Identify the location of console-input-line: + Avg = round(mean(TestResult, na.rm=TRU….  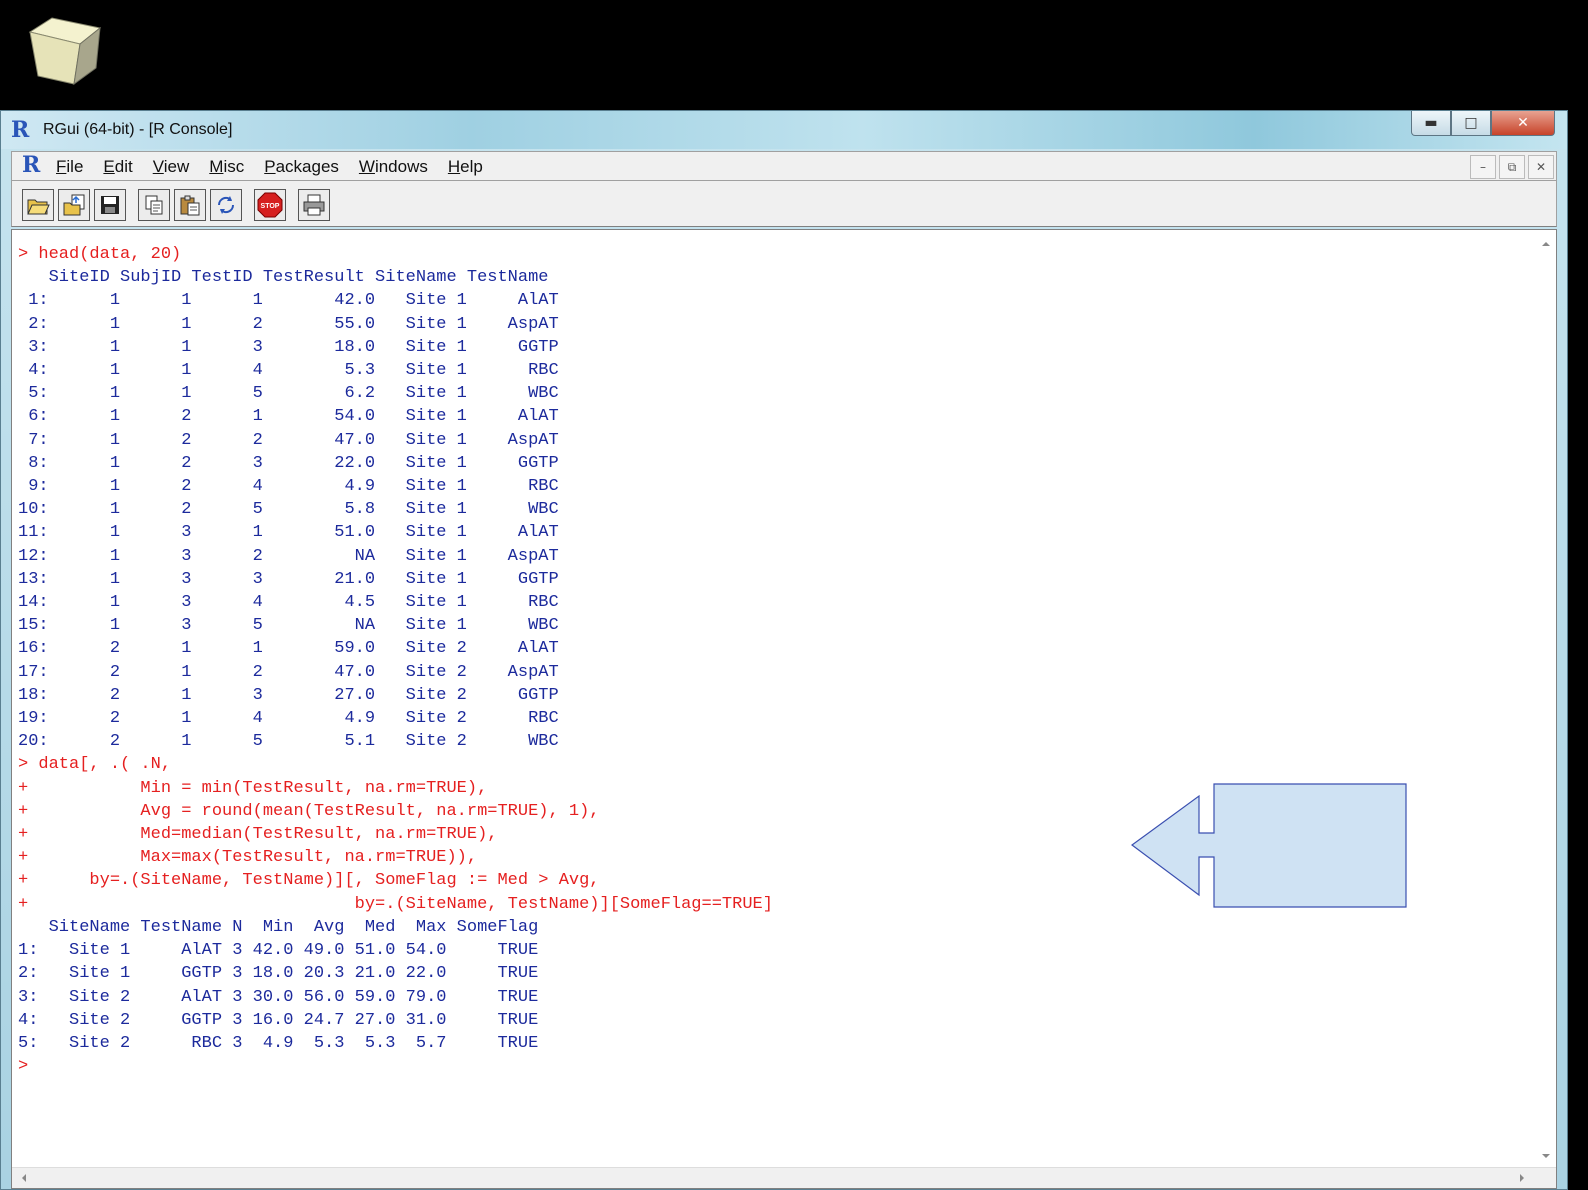
(309, 811).